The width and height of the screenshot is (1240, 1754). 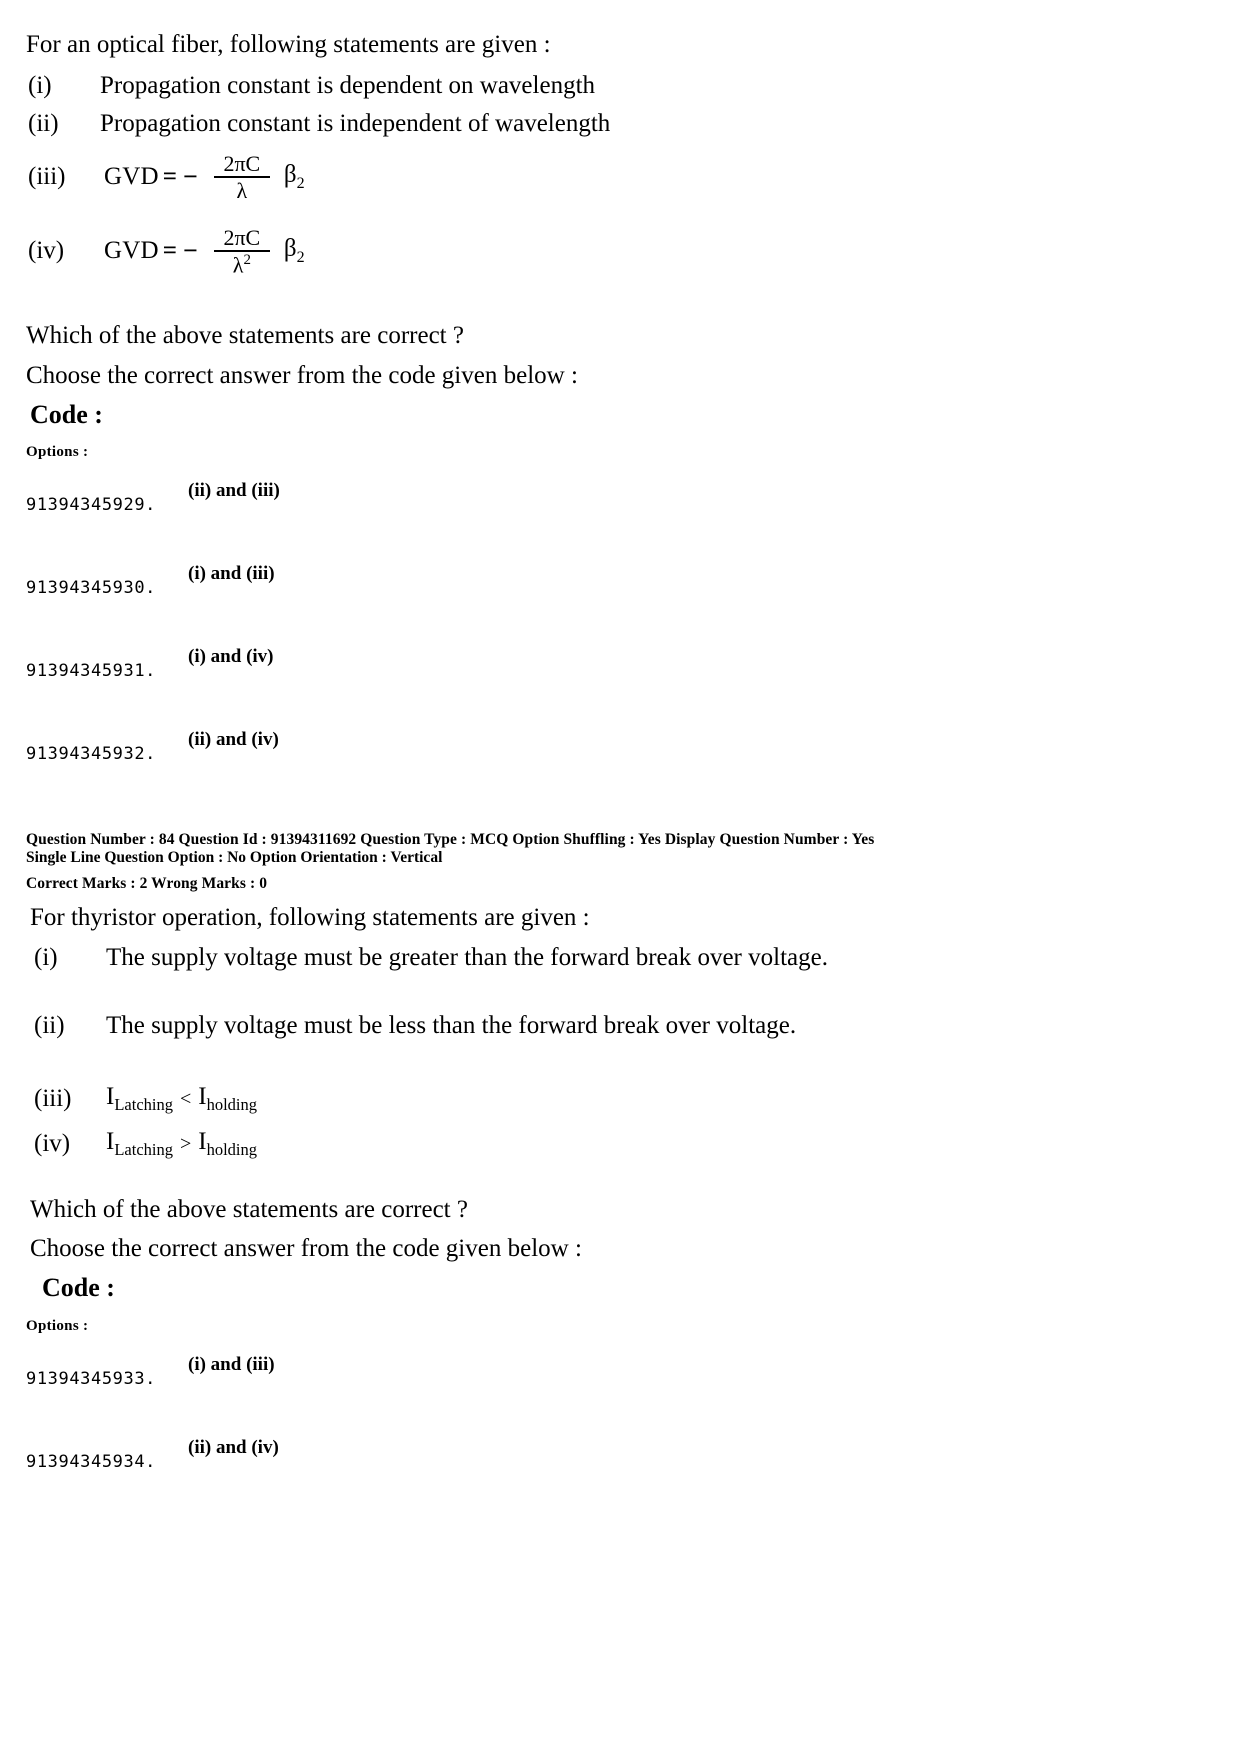 I want to click on option-text: (i) and (iv), so click(x=231, y=656).